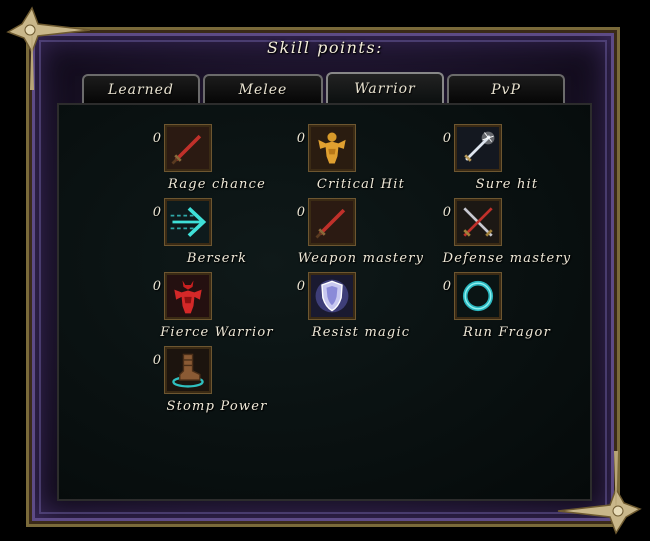  Describe the element at coordinates (385, 88) in the screenshot. I see `tab-warrior: Warrior` at that location.